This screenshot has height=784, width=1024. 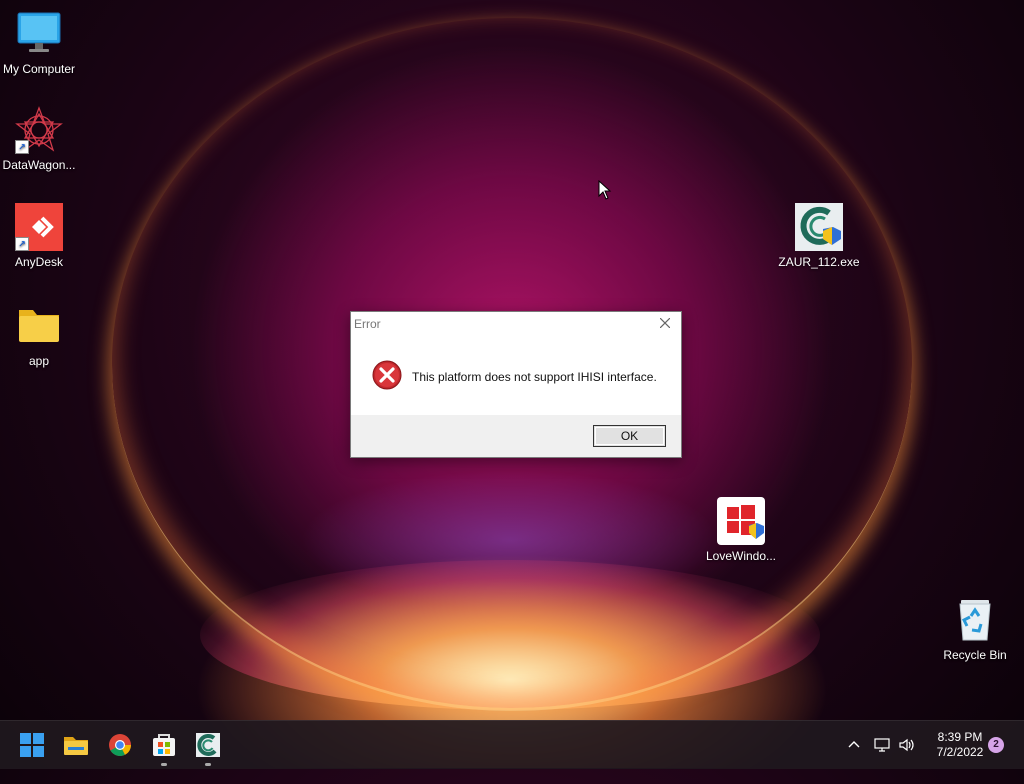 I want to click on lovewindows-icon, so click(x=741, y=521).